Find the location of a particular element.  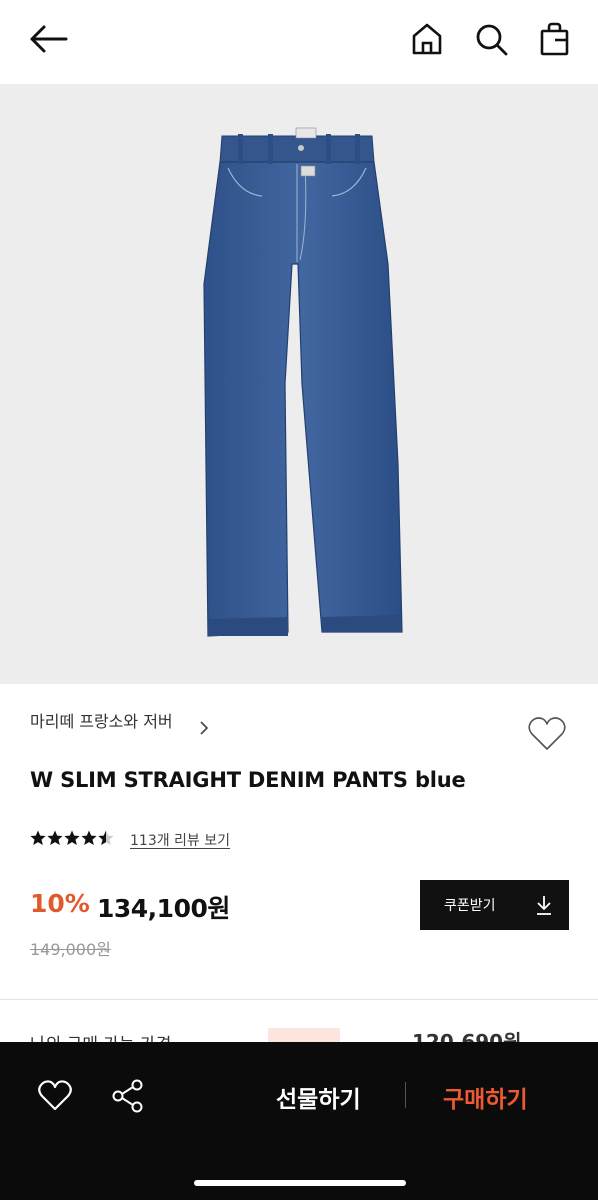

back-button is located at coordinates (48, 39).